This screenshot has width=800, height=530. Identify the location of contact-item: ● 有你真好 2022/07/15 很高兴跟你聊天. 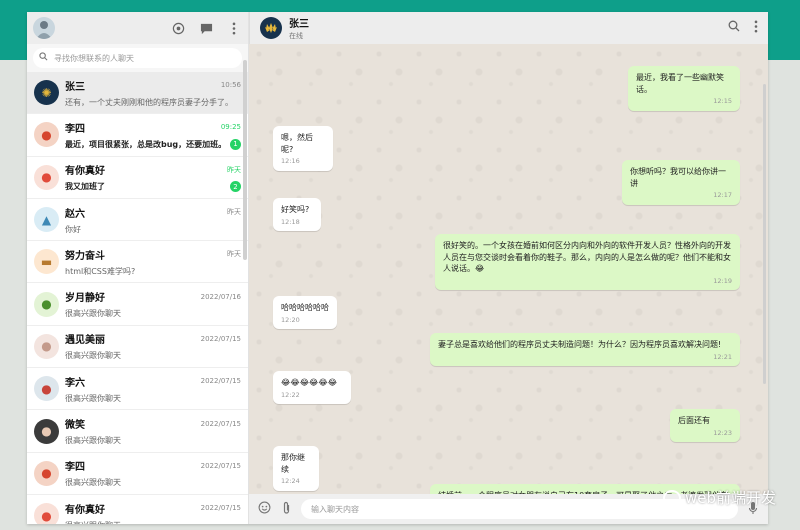
(137, 509).